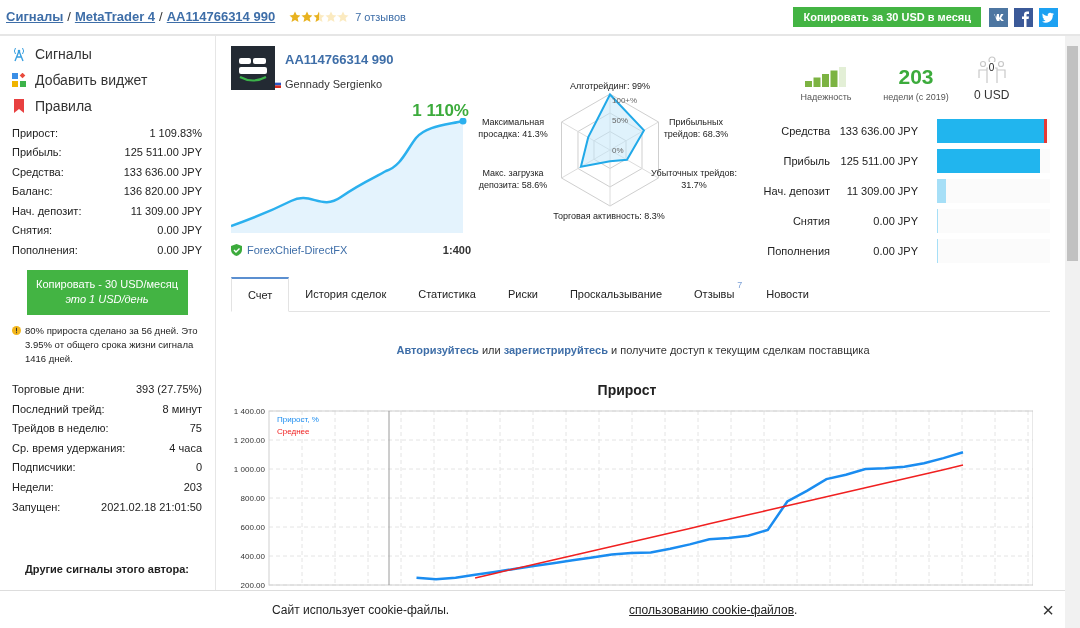 Image resolution: width=1080 pixels, height=628 pixels. What do you see at coordinates (711, 609) in the screenshot?
I see `cookie-policy-link: спользованию cookie-файлов` at bounding box center [711, 609].